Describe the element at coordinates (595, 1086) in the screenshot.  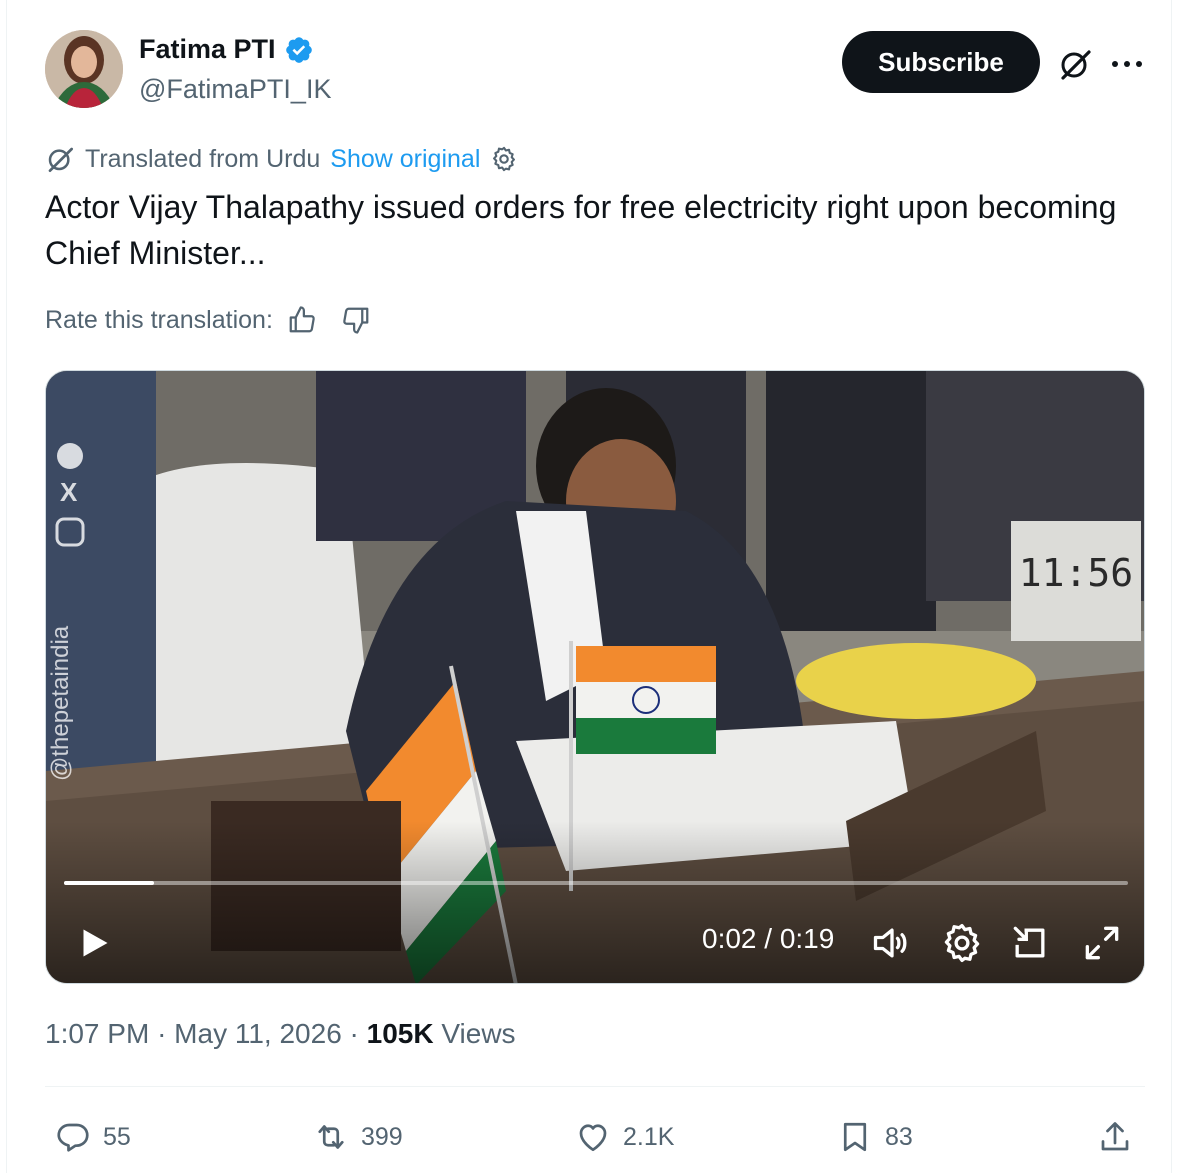
I see `divider` at that location.